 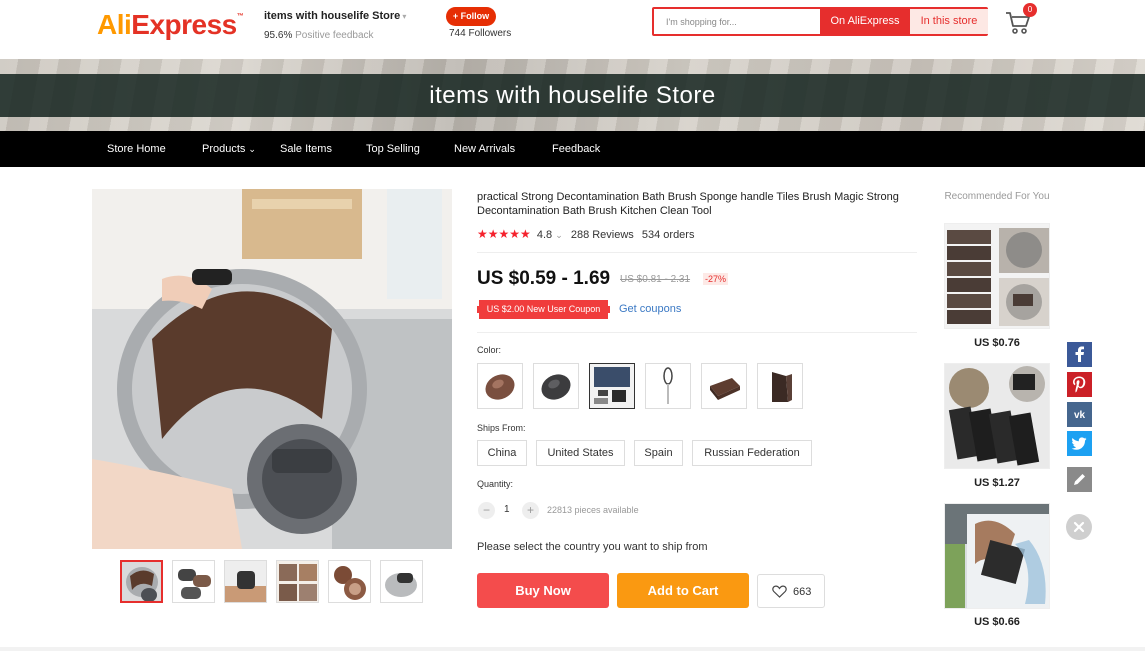 What do you see at coordinates (779, 593) in the screenshot?
I see `heart-icon` at bounding box center [779, 593].